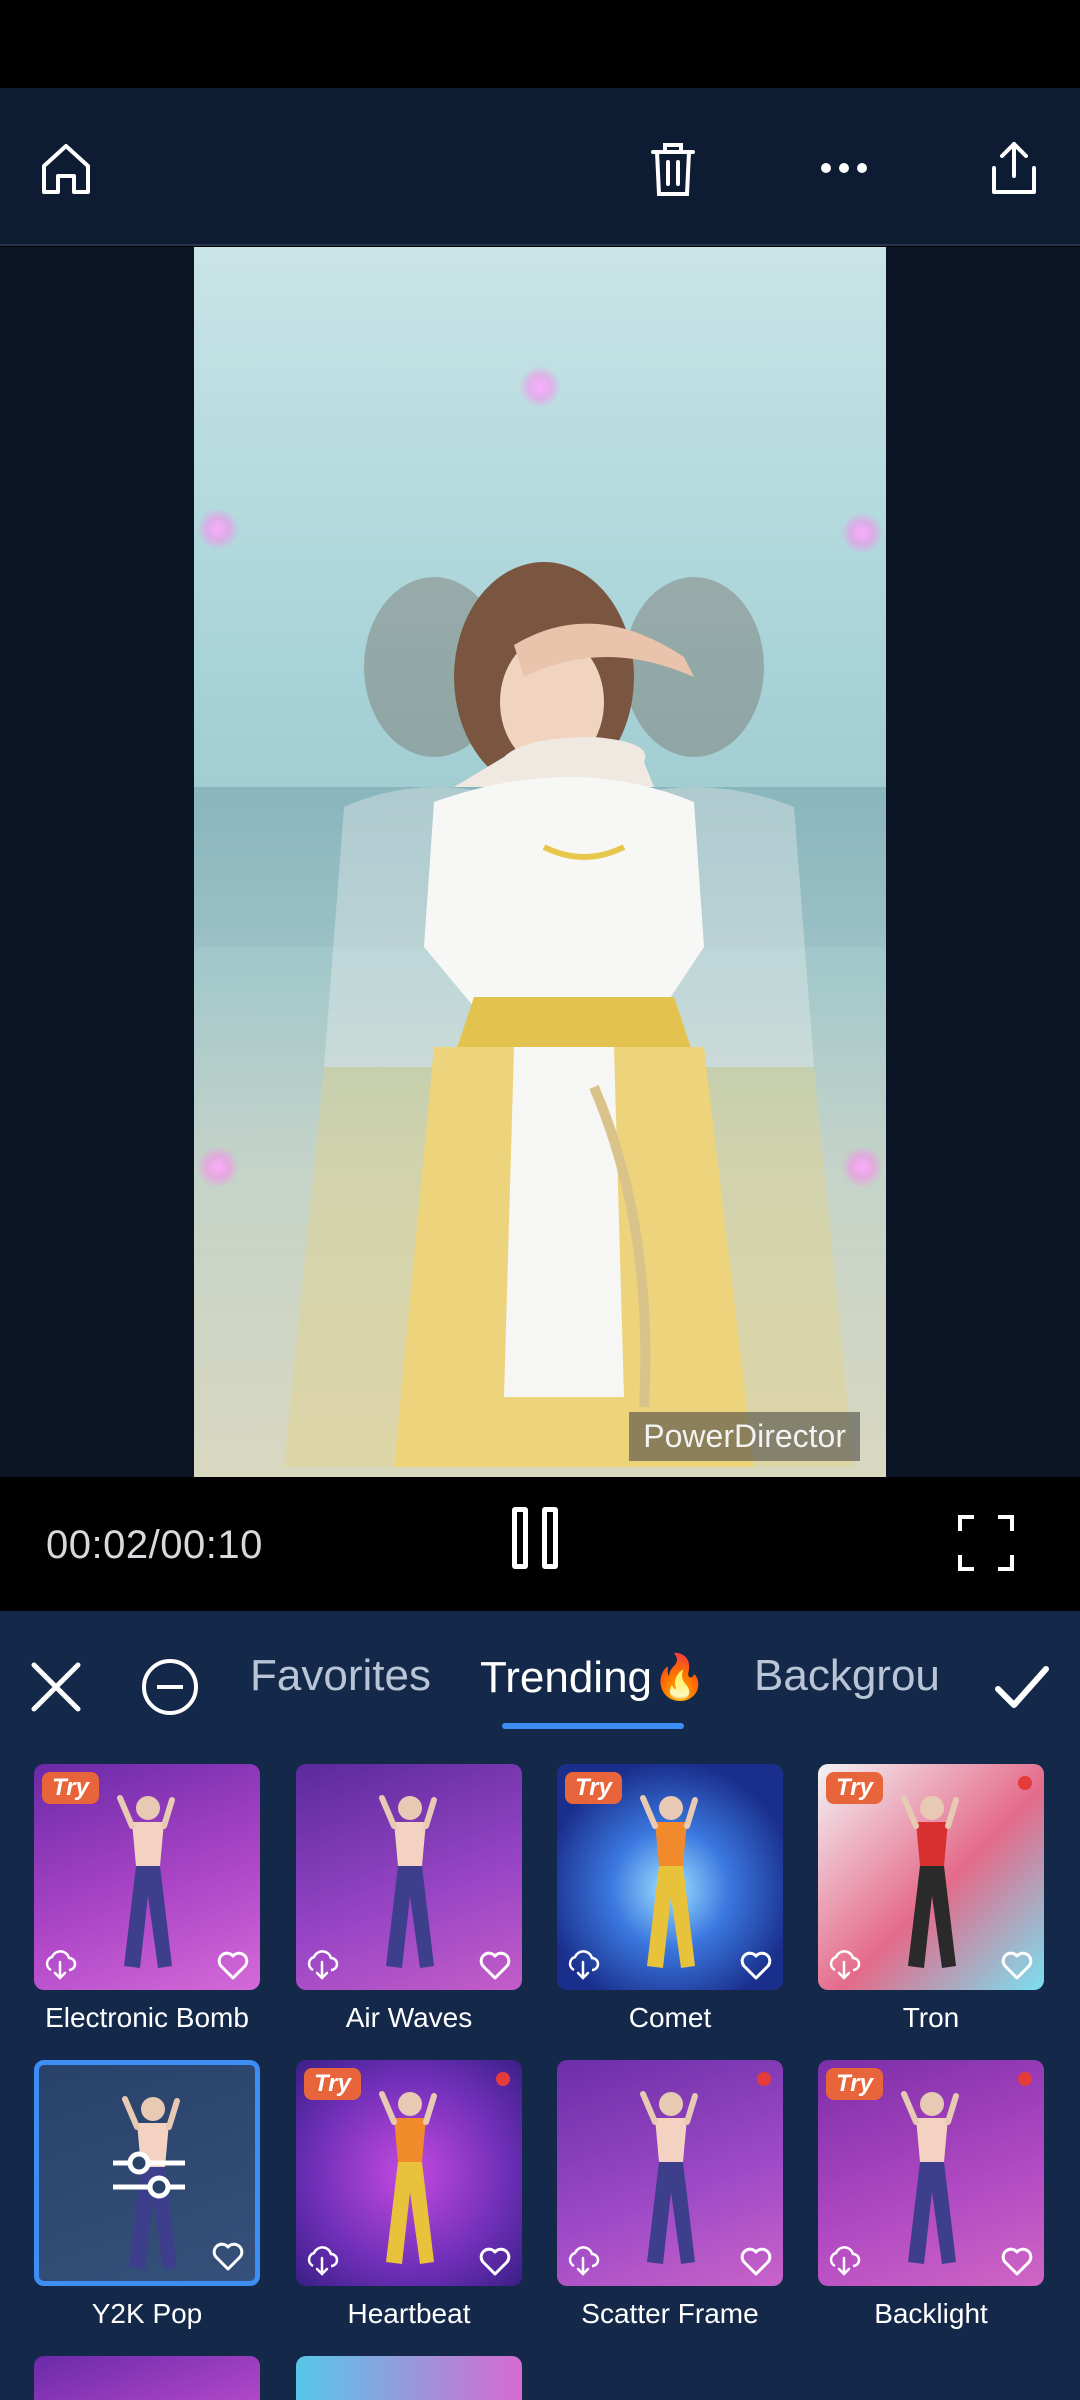 This screenshot has width=1080, height=2400. I want to click on confirm-button, so click(1022, 1687).